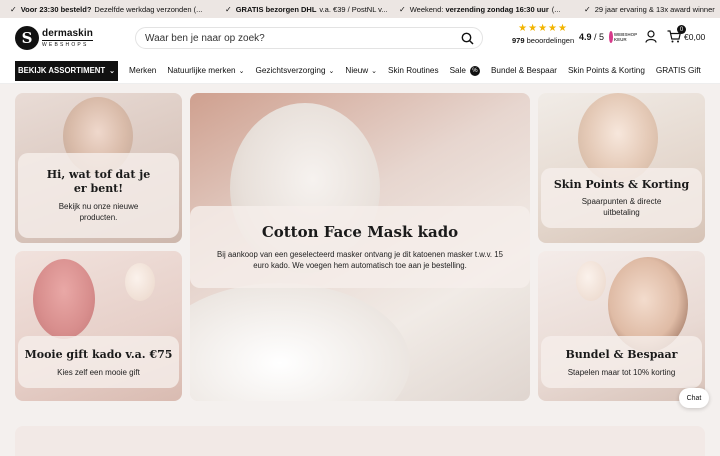 The width and height of the screenshot is (720, 456). I want to click on rating-score: 4.9 / 5, so click(591, 37).